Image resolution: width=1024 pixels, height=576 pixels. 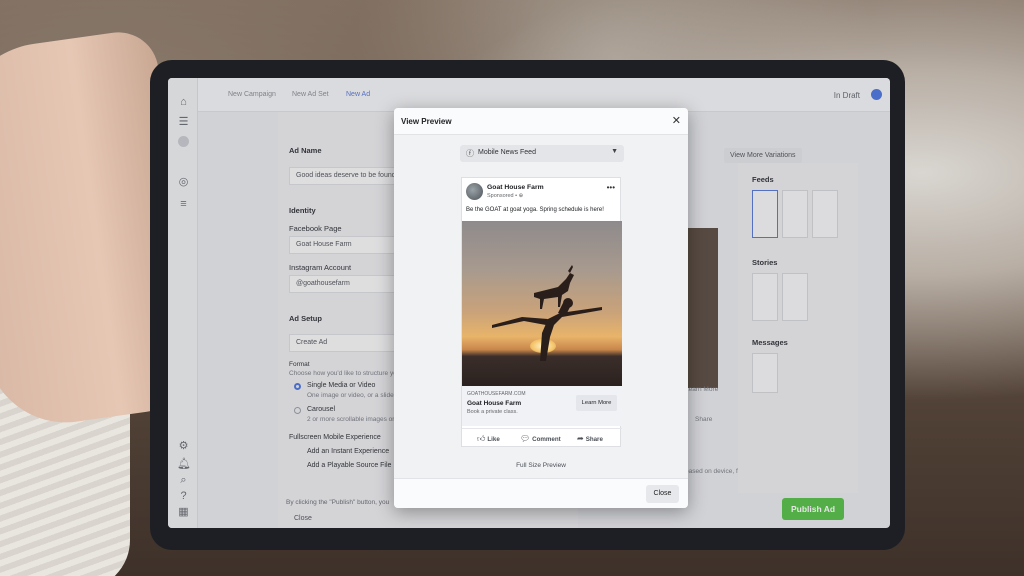 What do you see at coordinates (474, 191) in the screenshot?
I see `page-avatar` at bounding box center [474, 191].